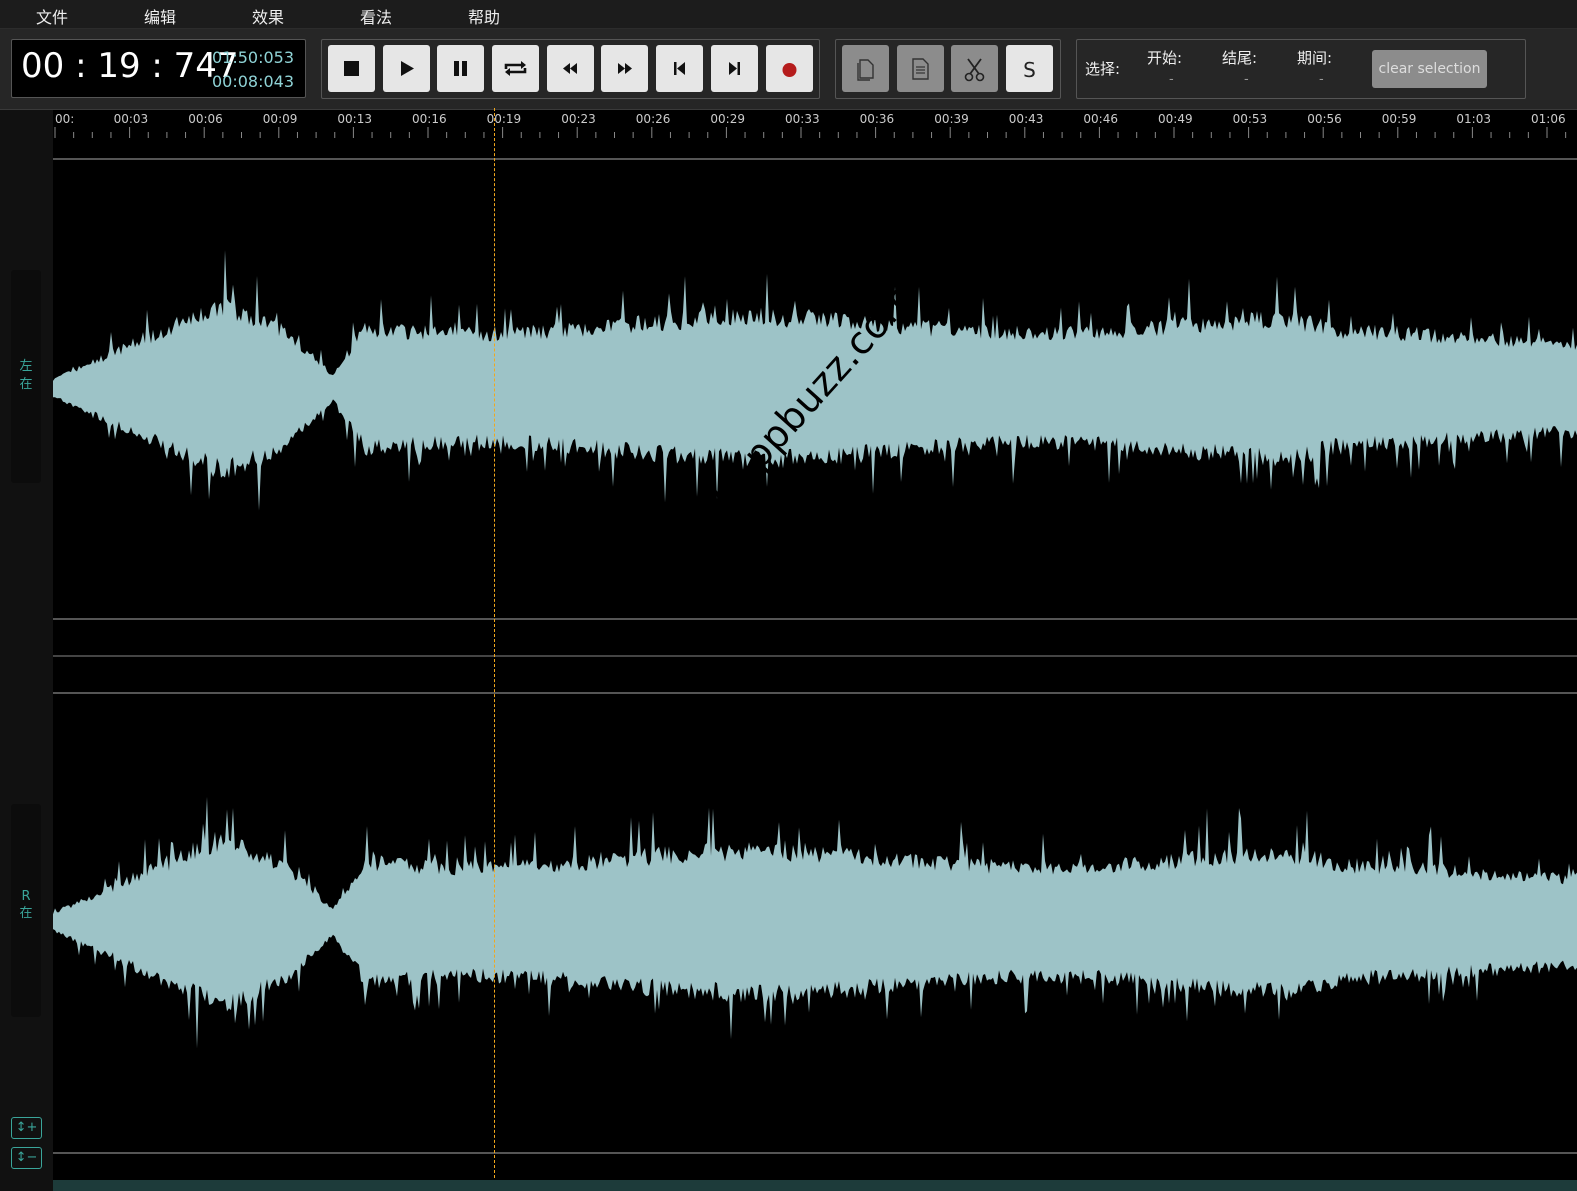 The image size is (1577, 1191). What do you see at coordinates (815, 1185) in the screenshot?
I see `horizontal-scrollbar` at bounding box center [815, 1185].